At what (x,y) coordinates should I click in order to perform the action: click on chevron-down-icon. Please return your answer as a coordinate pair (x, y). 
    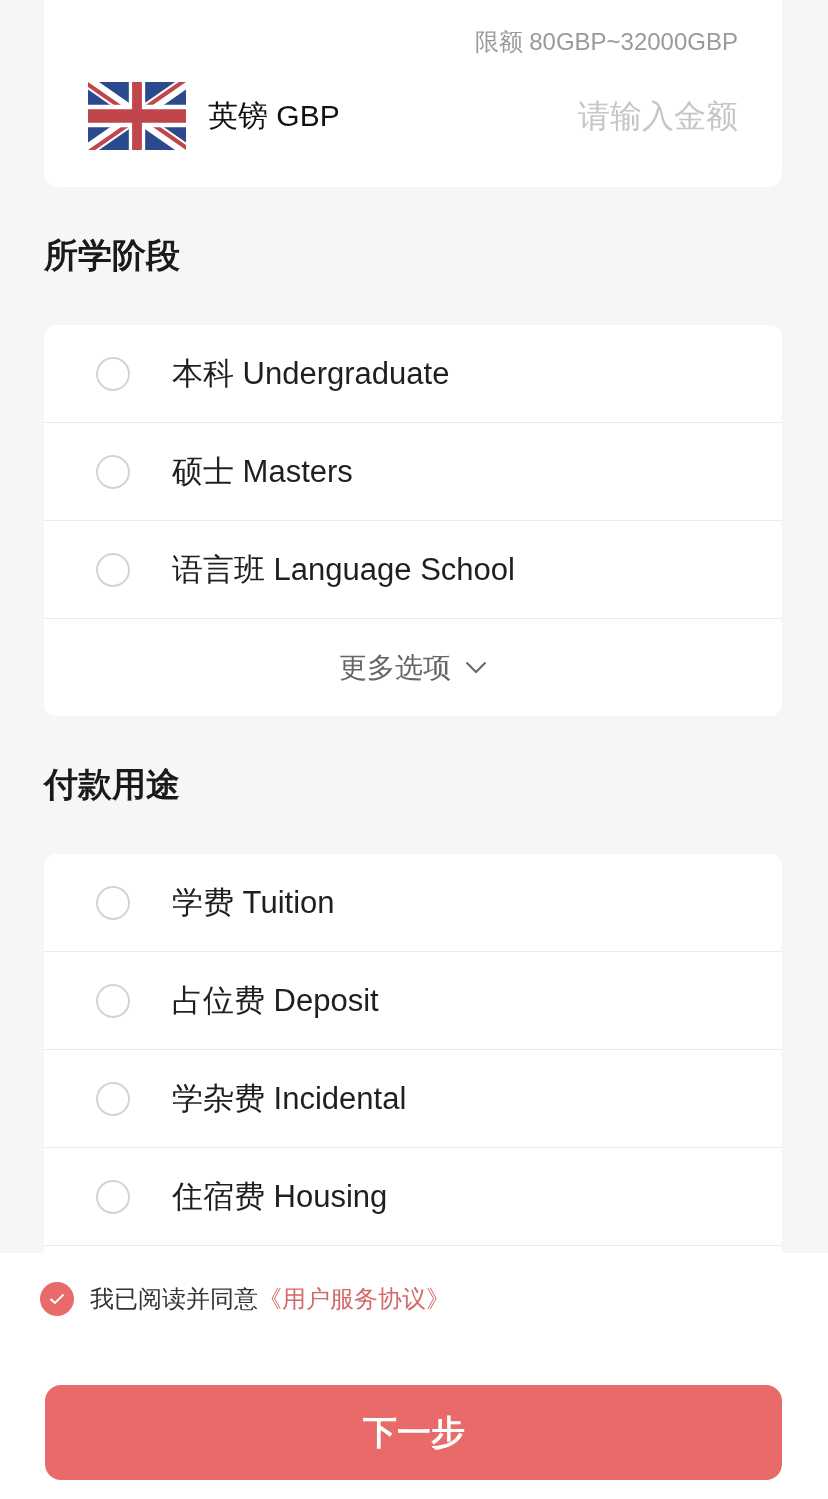
    Looking at the image, I should click on (476, 667).